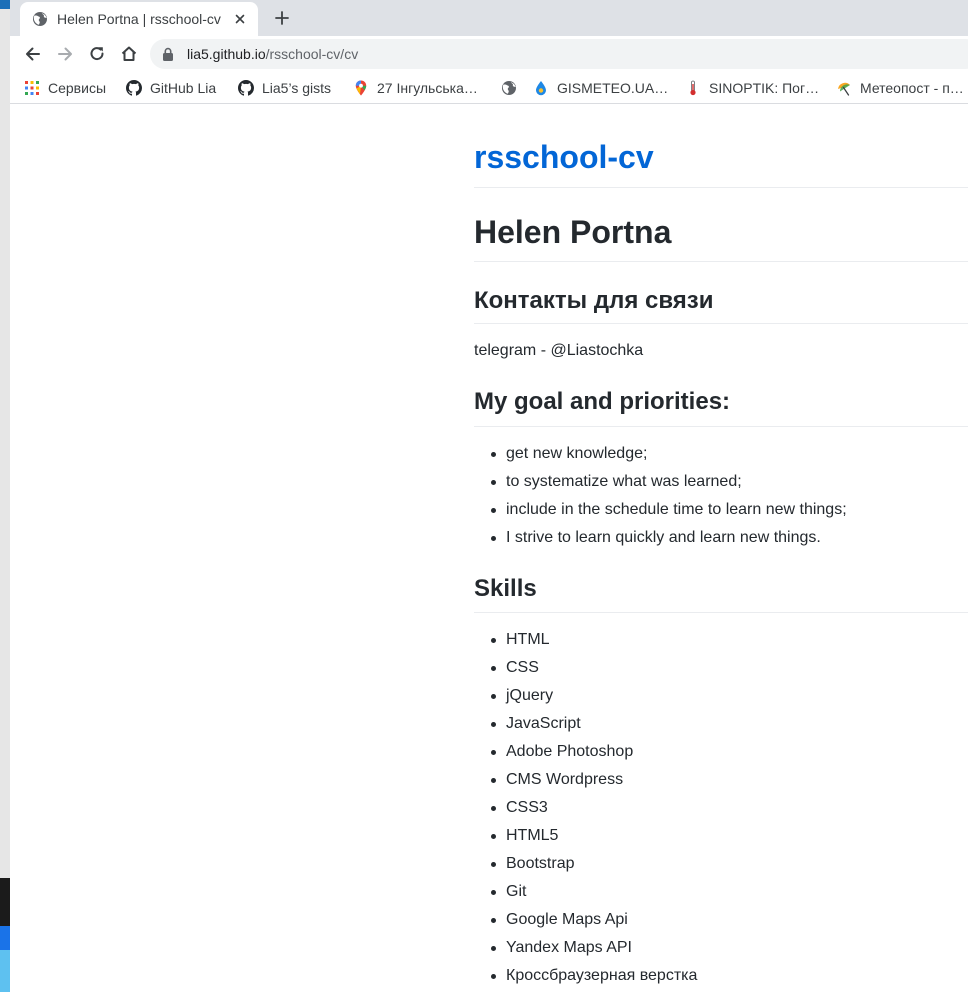  Describe the element at coordinates (577, 453) in the screenshot. I see `list-item-text: get new knowledge;` at that location.